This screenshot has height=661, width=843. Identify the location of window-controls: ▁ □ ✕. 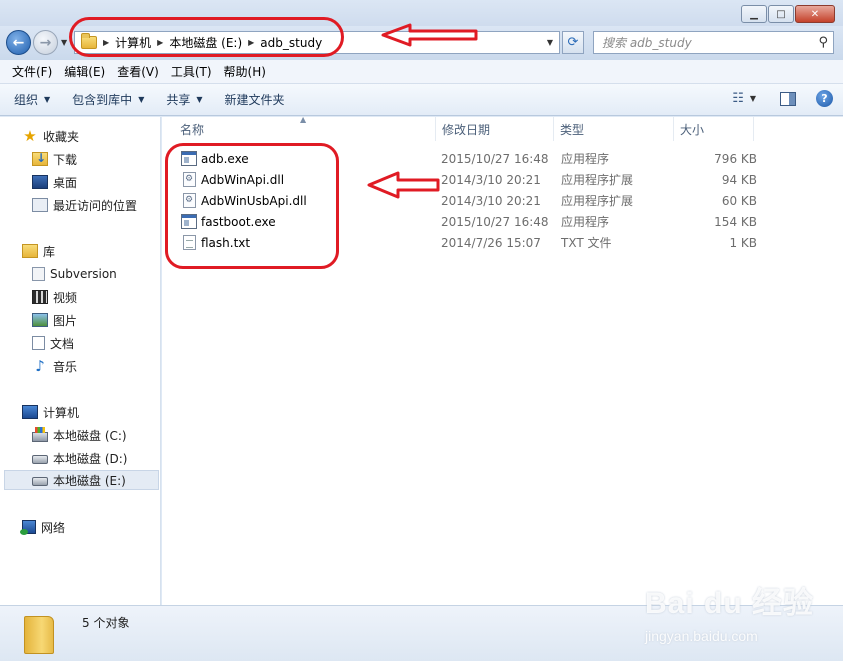
(787, 14).